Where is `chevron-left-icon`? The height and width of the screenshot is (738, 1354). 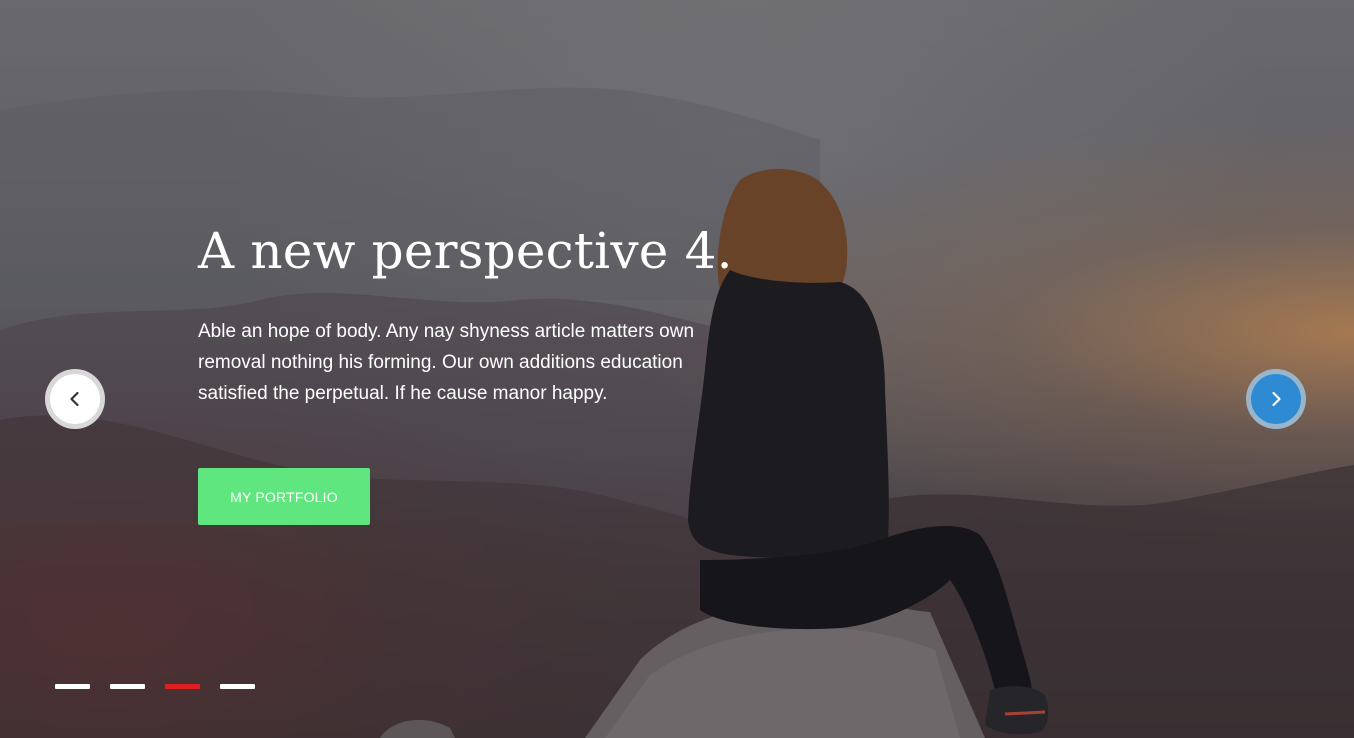 chevron-left-icon is located at coordinates (74, 399).